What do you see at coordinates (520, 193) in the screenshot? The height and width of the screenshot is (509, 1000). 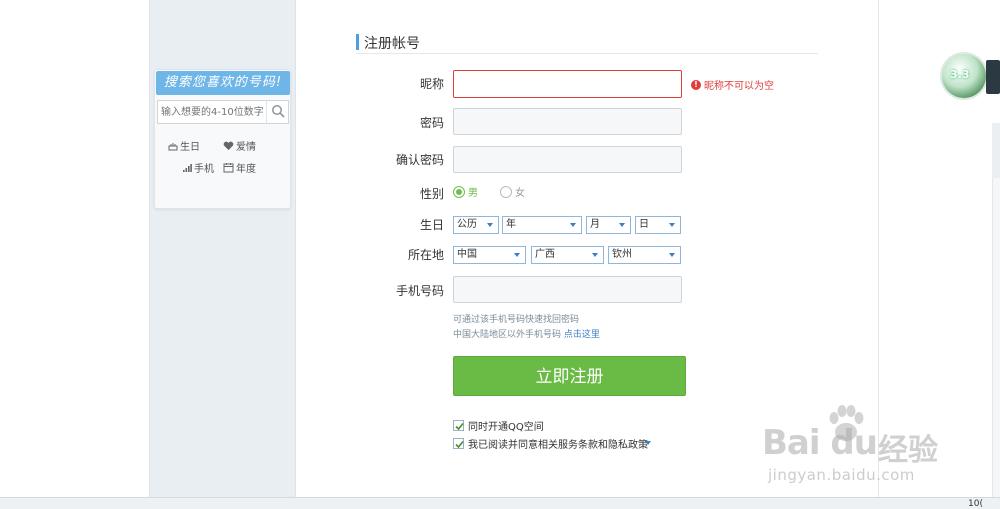 I see `gender-female-label: 女` at bounding box center [520, 193].